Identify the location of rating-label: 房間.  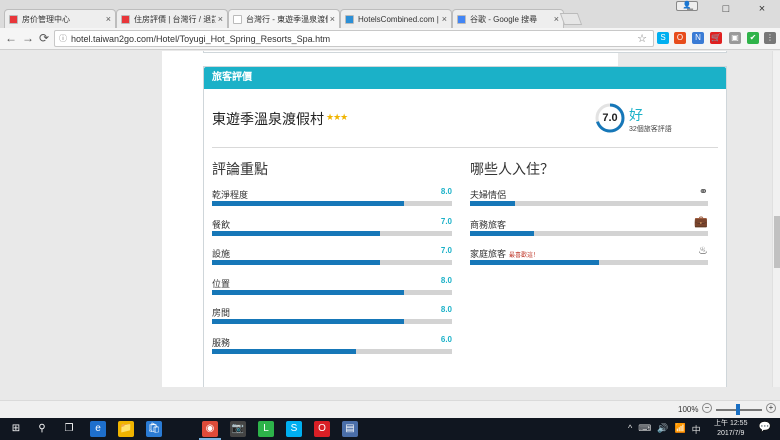
(221, 313).